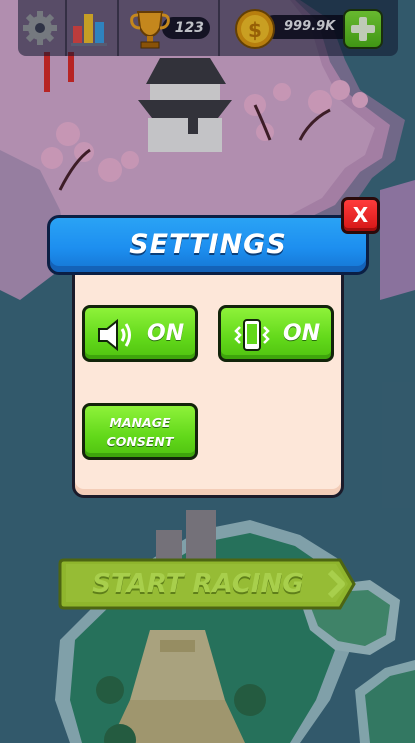 The width and height of the screenshot is (415, 743). Describe the element at coordinates (336, 584) in the screenshot. I see `chevron-right-icon` at that location.